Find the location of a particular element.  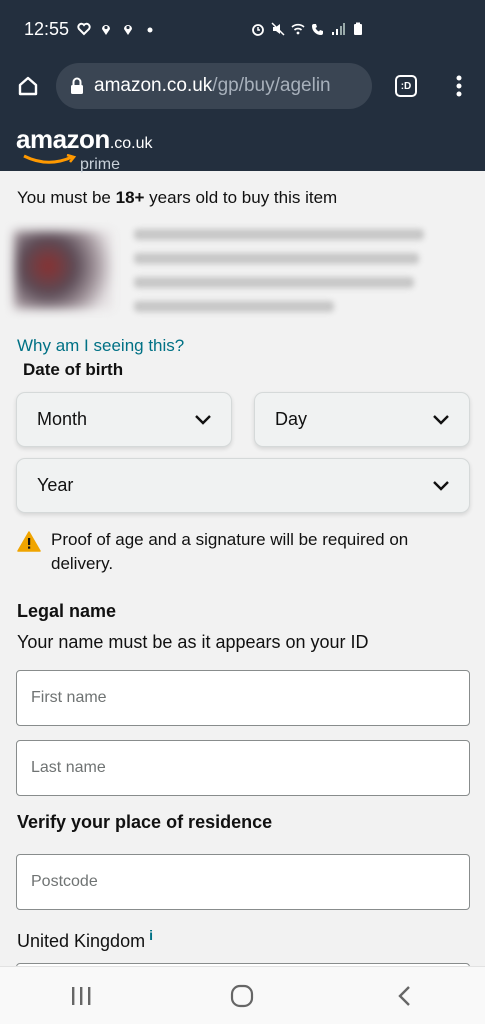

first-name-field: First name is located at coordinates (243, 698).